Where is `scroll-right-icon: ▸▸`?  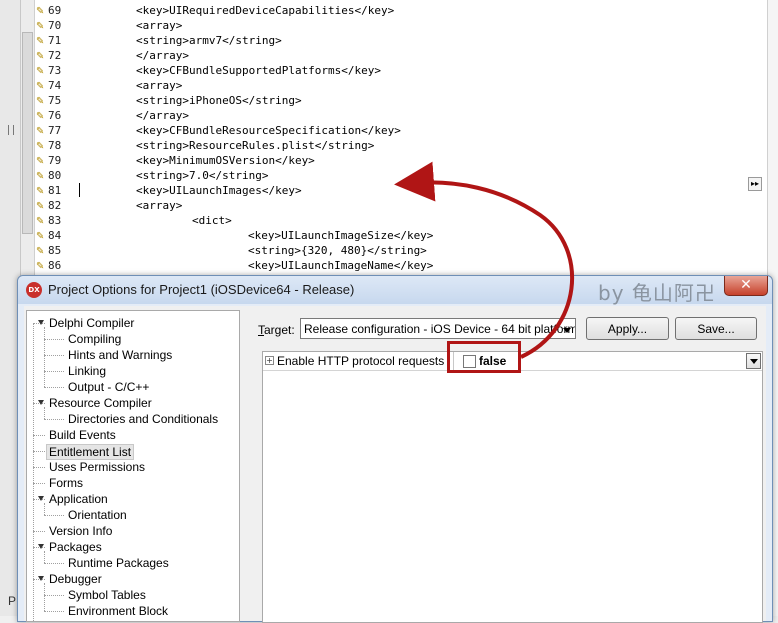 scroll-right-icon: ▸▸ is located at coordinates (755, 184).